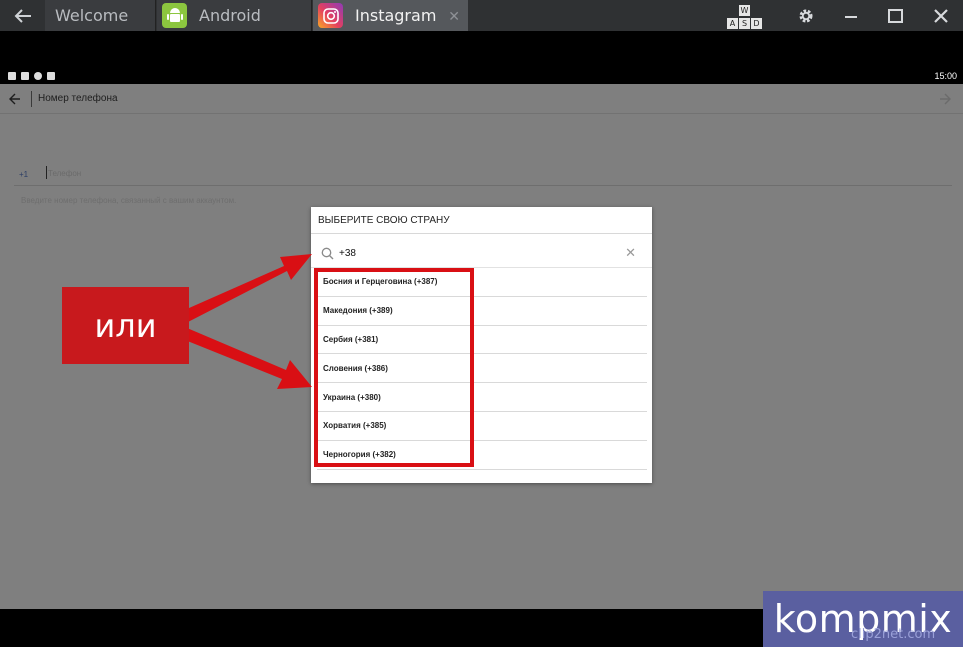 The image size is (963, 647). What do you see at coordinates (893, 634) in the screenshot?
I see `watermark-sub: clip2net.com` at bounding box center [893, 634].